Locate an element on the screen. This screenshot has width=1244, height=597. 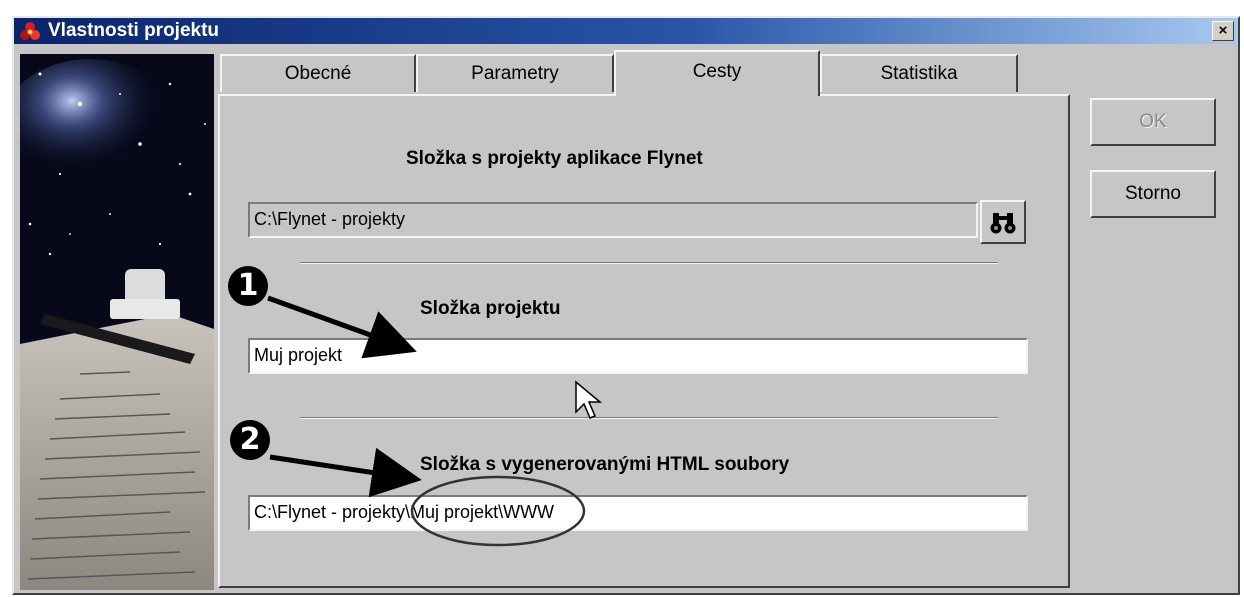
close-button: × is located at coordinates (1223, 31).